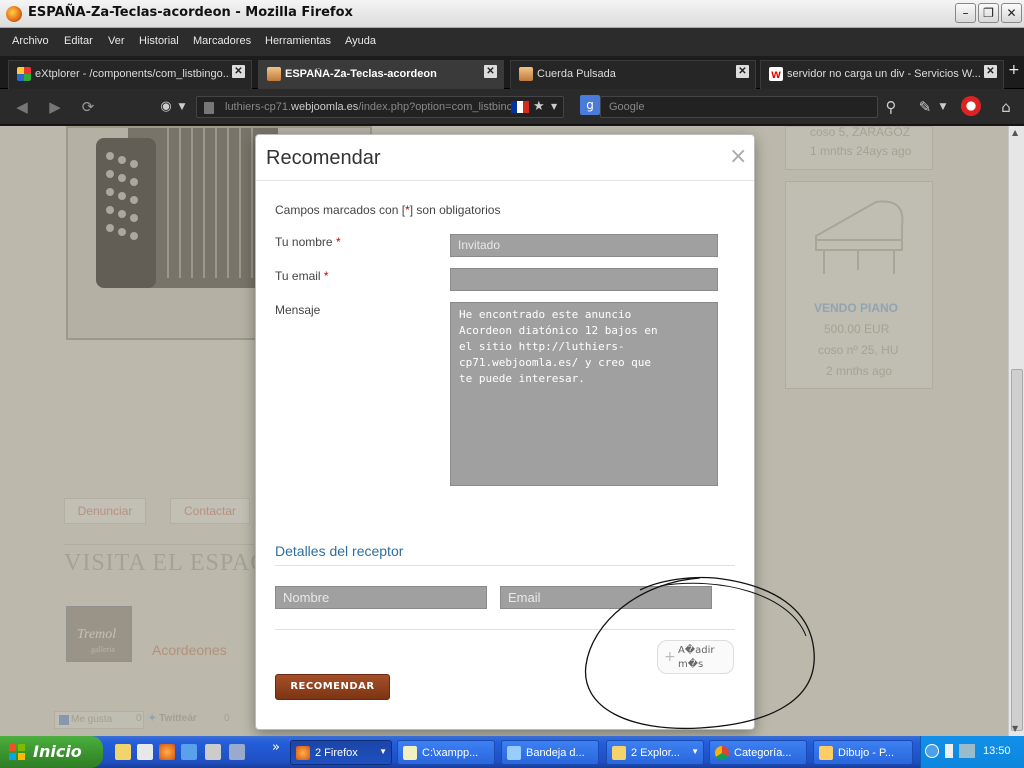 This screenshot has height=768, width=1024. What do you see at coordinates (302, 276) in the screenshot?
I see `email-label: Tu email *` at bounding box center [302, 276].